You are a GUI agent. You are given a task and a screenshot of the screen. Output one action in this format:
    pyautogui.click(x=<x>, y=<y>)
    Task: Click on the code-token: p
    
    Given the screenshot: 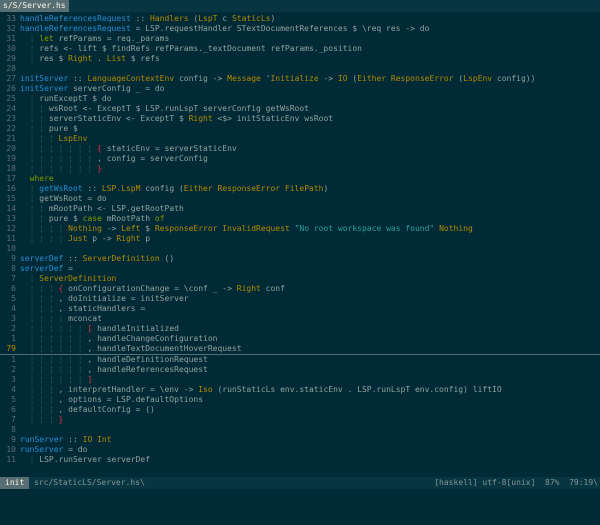 What is the action you would take?
    pyautogui.click(x=145, y=238)
    